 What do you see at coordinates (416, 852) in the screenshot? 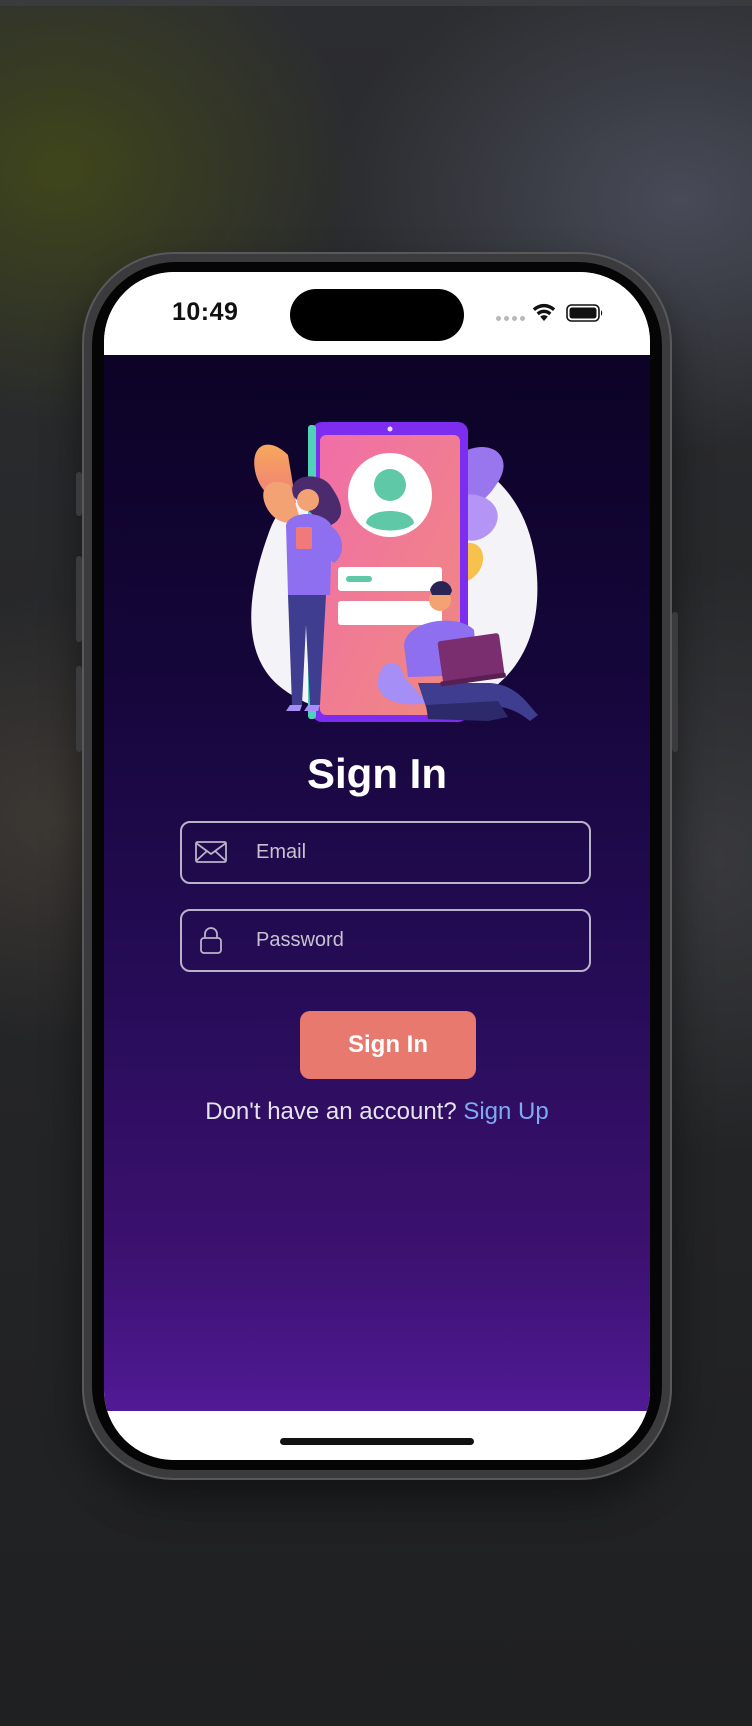
I see `email-input` at bounding box center [416, 852].